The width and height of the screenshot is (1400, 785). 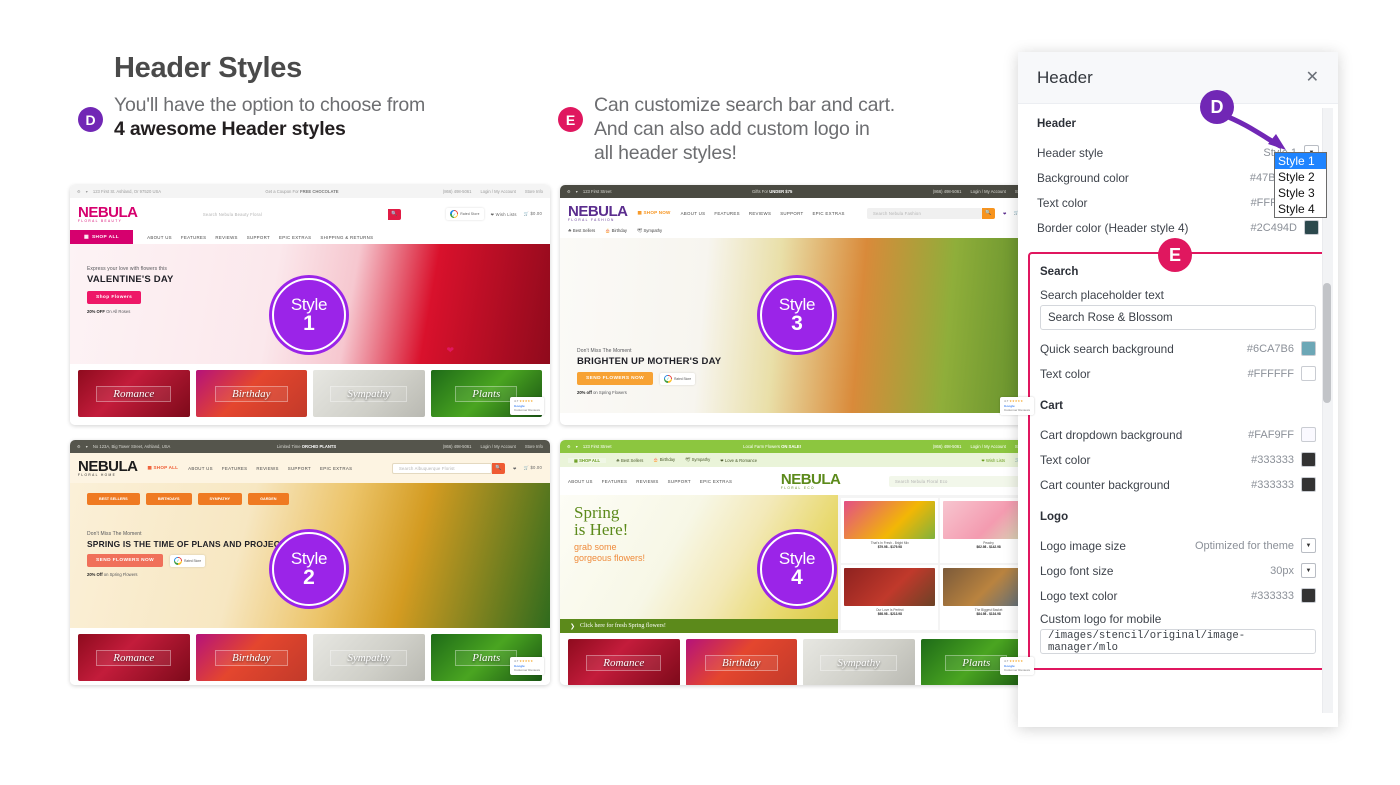 What do you see at coordinates (1178, 459) in the screenshot?
I see `setting-row-cart-text-color: Text color #333333` at bounding box center [1178, 459].